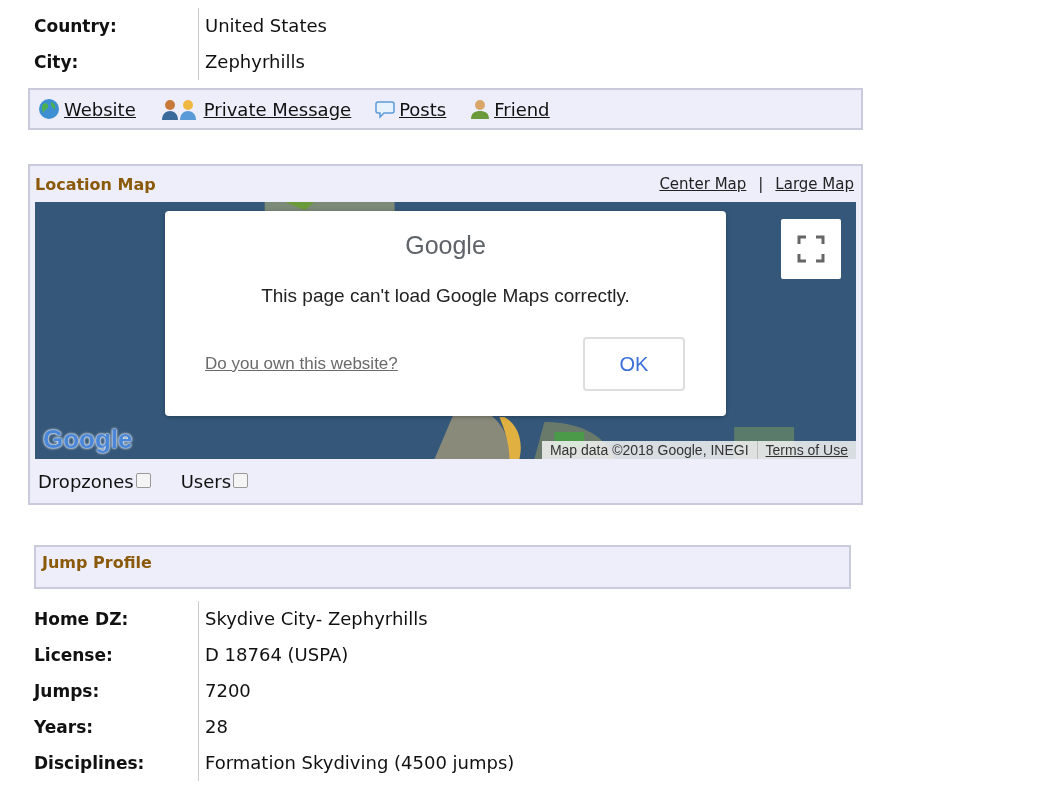 The width and height of the screenshot is (1057, 803). What do you see at coordinates (57, 62) in the screenshot?
I see `field-label: City:` at bounding box center [57, 62].